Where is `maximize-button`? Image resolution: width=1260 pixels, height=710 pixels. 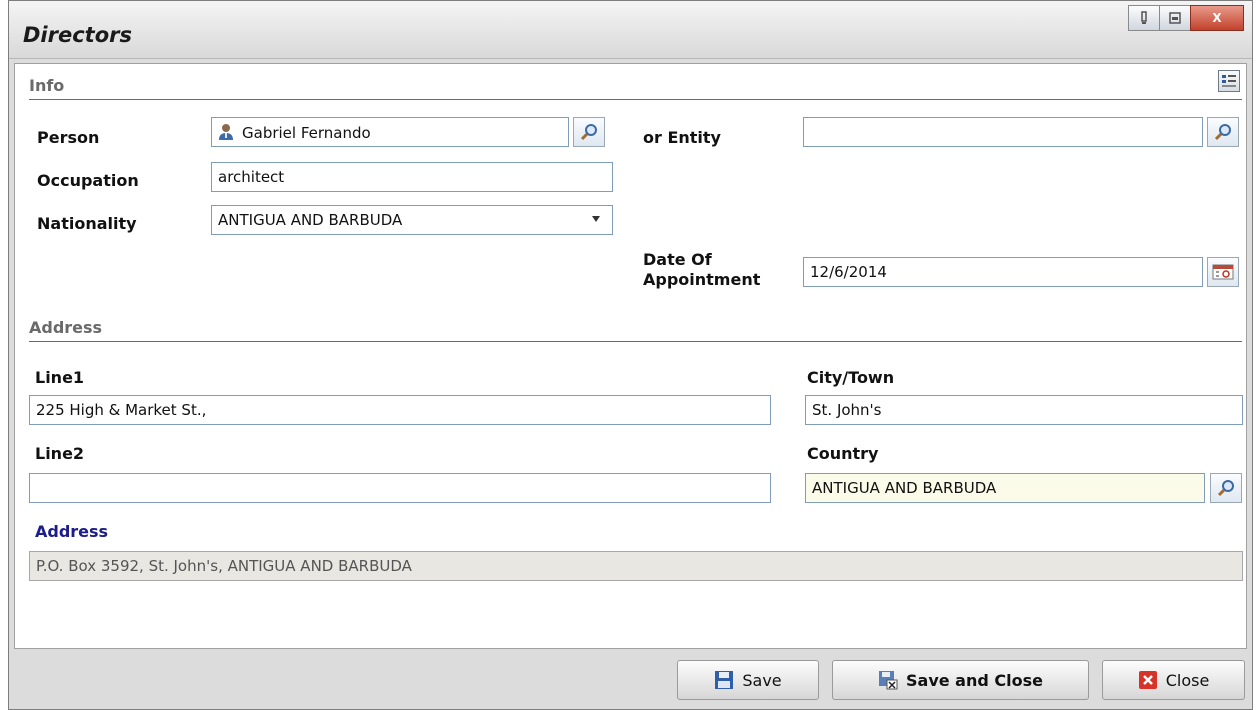
maximize-button is located at coordinates (1175, 18).